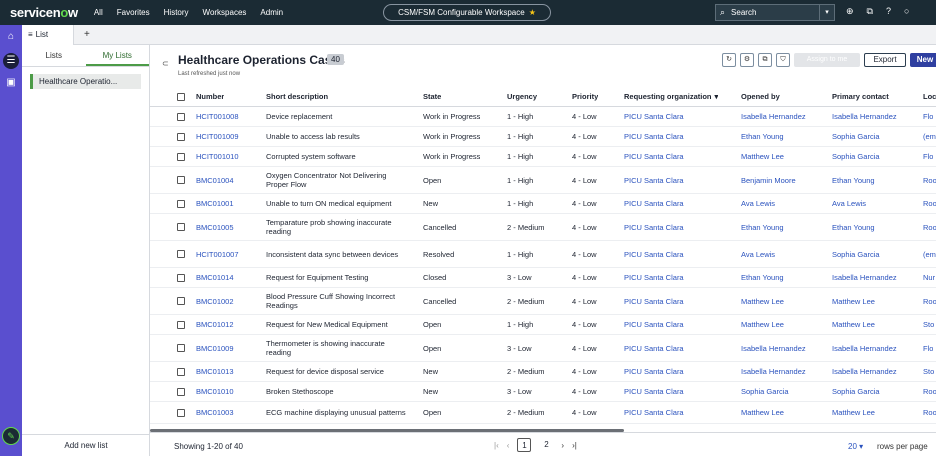 This screenshot has width=936, height=456. What do you see at coordinates (467, 12) in the screenshot?
I see `workspace-pill: CSM/FSM Configurable Workspace ★` at bounding box center [467, 12].